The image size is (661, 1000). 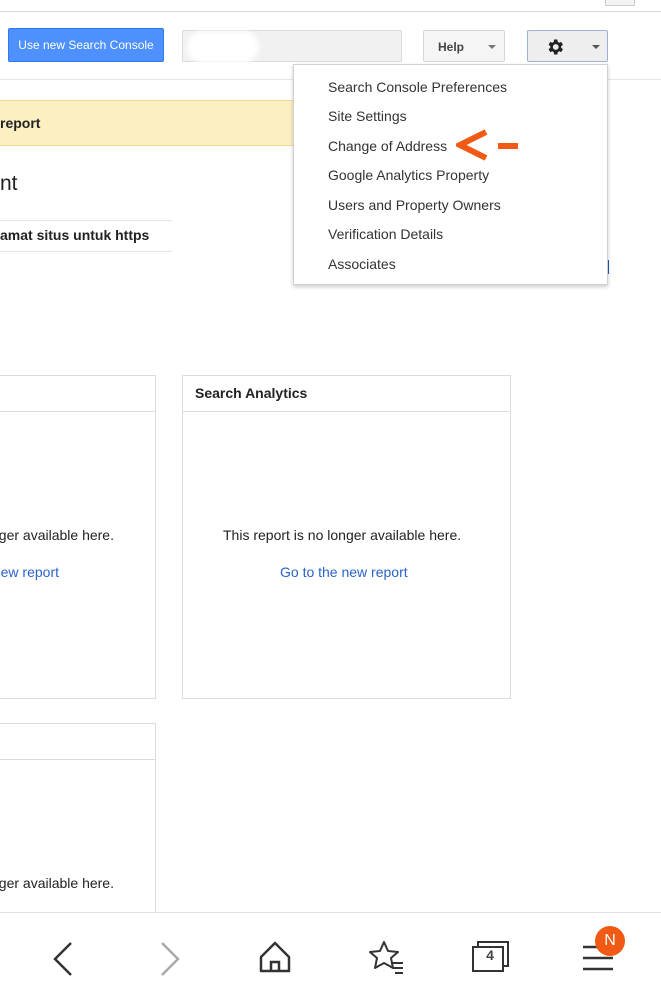 I want to click on menu-item-site-settings: Site Settings, so click(x=367, y=116).